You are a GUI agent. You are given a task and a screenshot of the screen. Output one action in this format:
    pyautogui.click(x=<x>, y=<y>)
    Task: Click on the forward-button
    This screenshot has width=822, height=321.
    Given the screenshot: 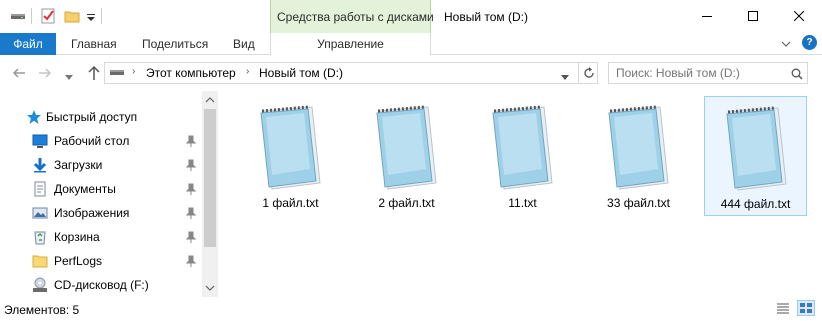 What is the action you would take?
    pyautogui.click(x=45, y=74)
    